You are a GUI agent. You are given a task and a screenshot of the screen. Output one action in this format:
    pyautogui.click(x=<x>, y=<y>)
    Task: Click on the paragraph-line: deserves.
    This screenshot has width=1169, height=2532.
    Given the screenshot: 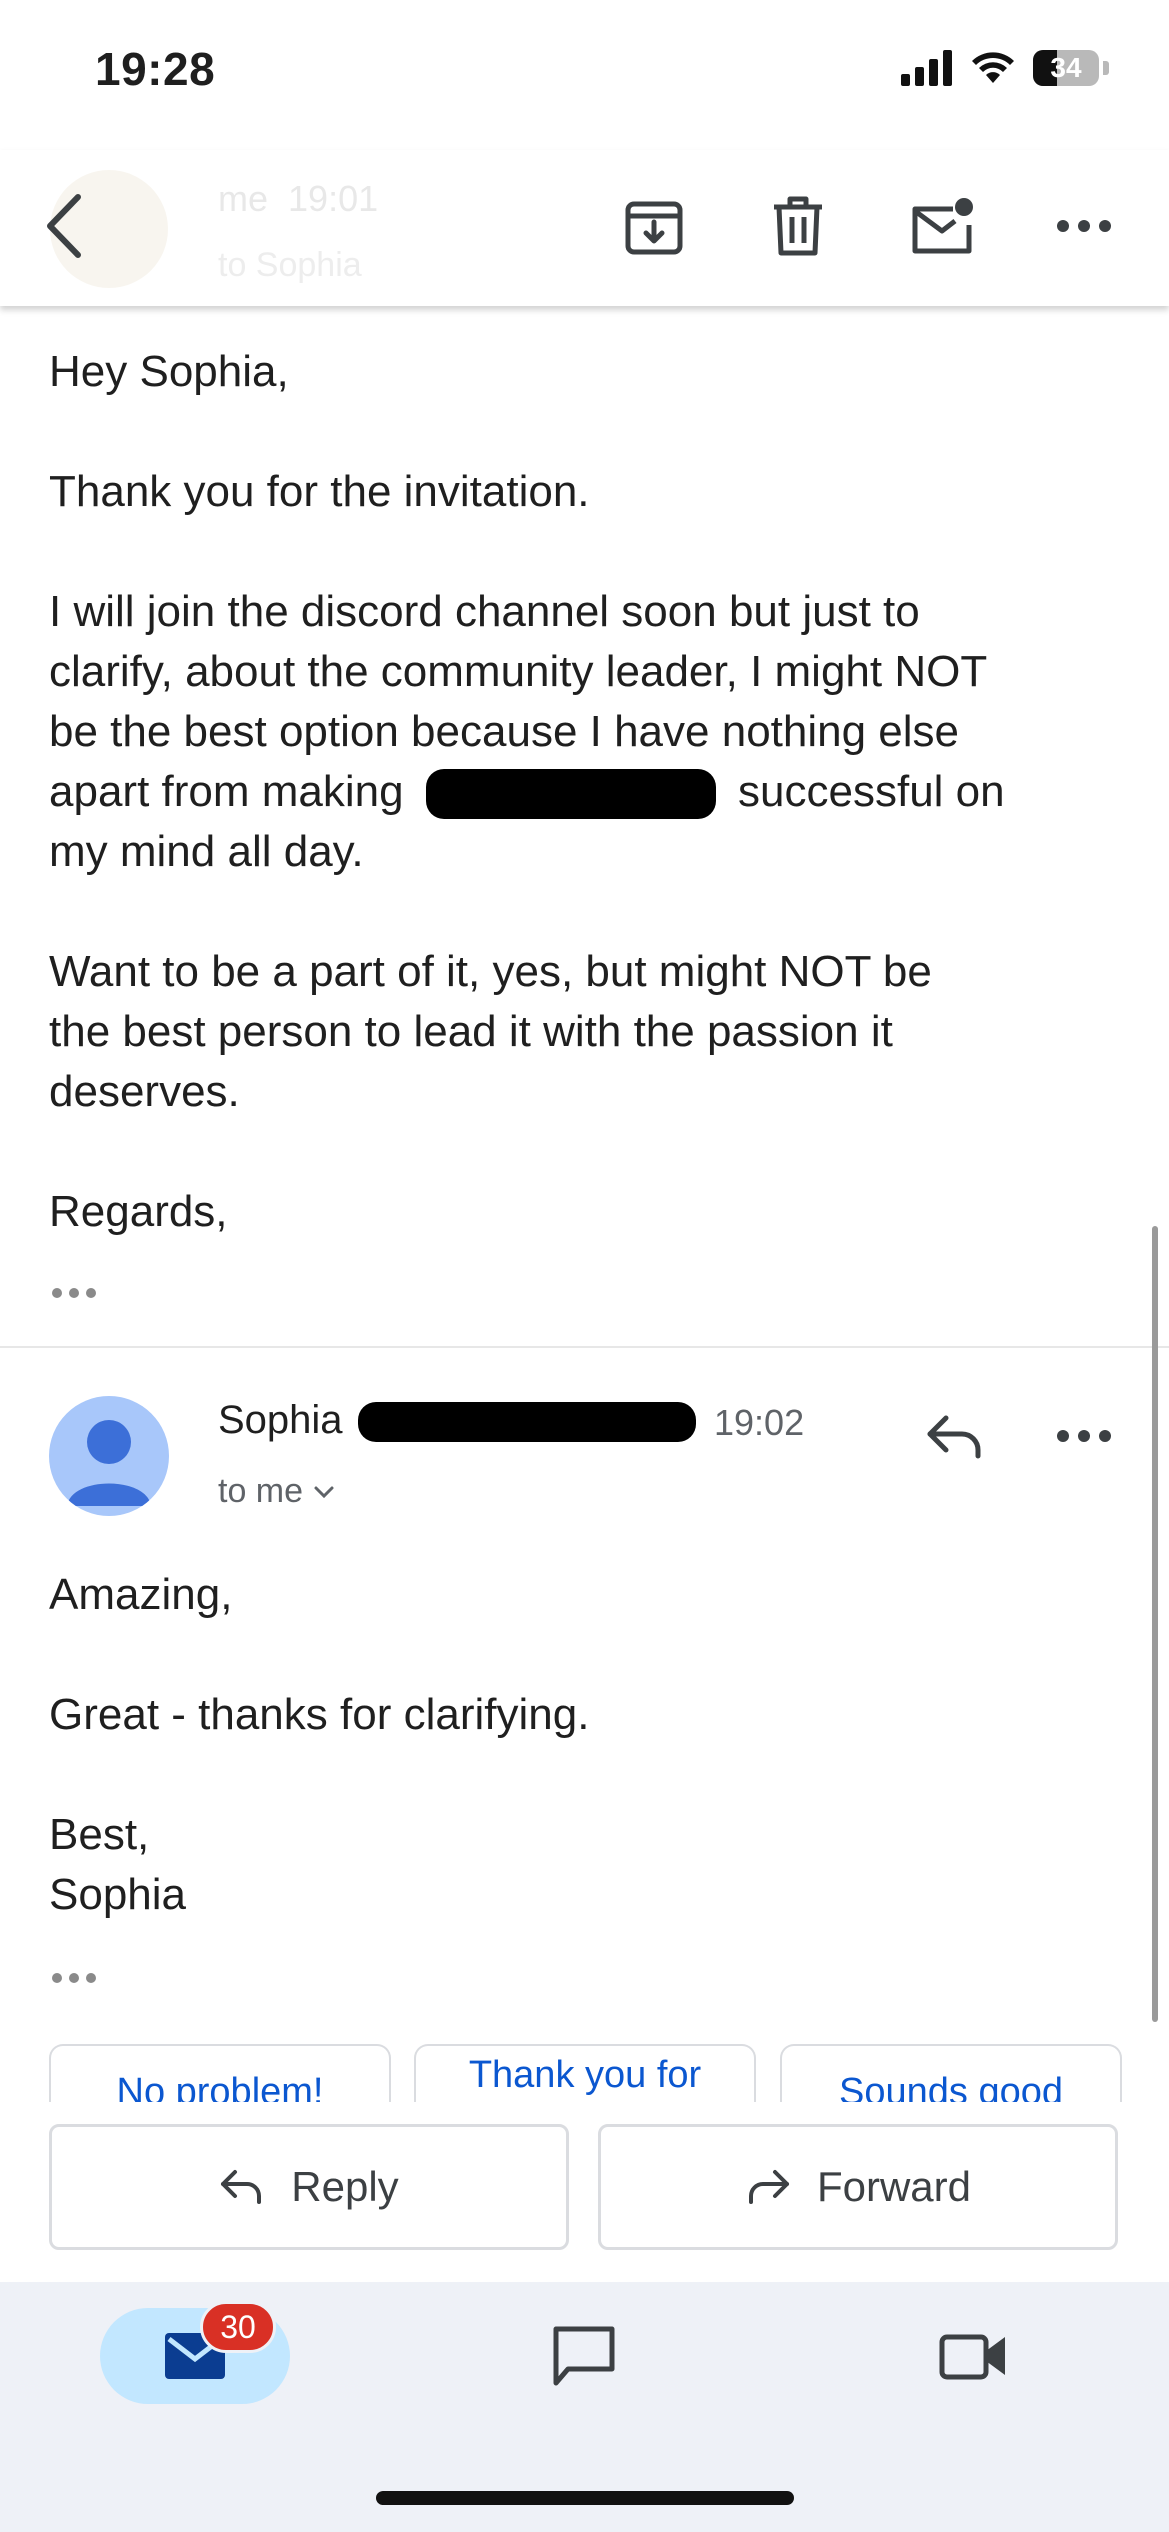 What is the action you would take?
    pyautogui.click(x=144, y=1091)
    